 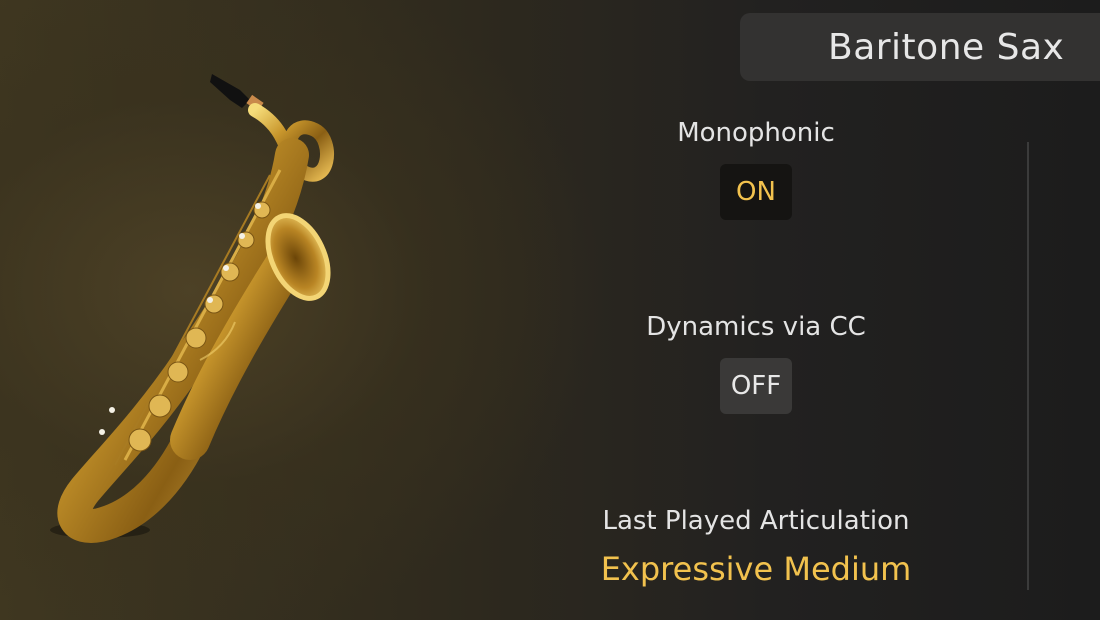 What do you see at coordinates (756, 133) in the screenshot?
I see `monophonic-label: Monophonic` at bounding box center [756, 133].